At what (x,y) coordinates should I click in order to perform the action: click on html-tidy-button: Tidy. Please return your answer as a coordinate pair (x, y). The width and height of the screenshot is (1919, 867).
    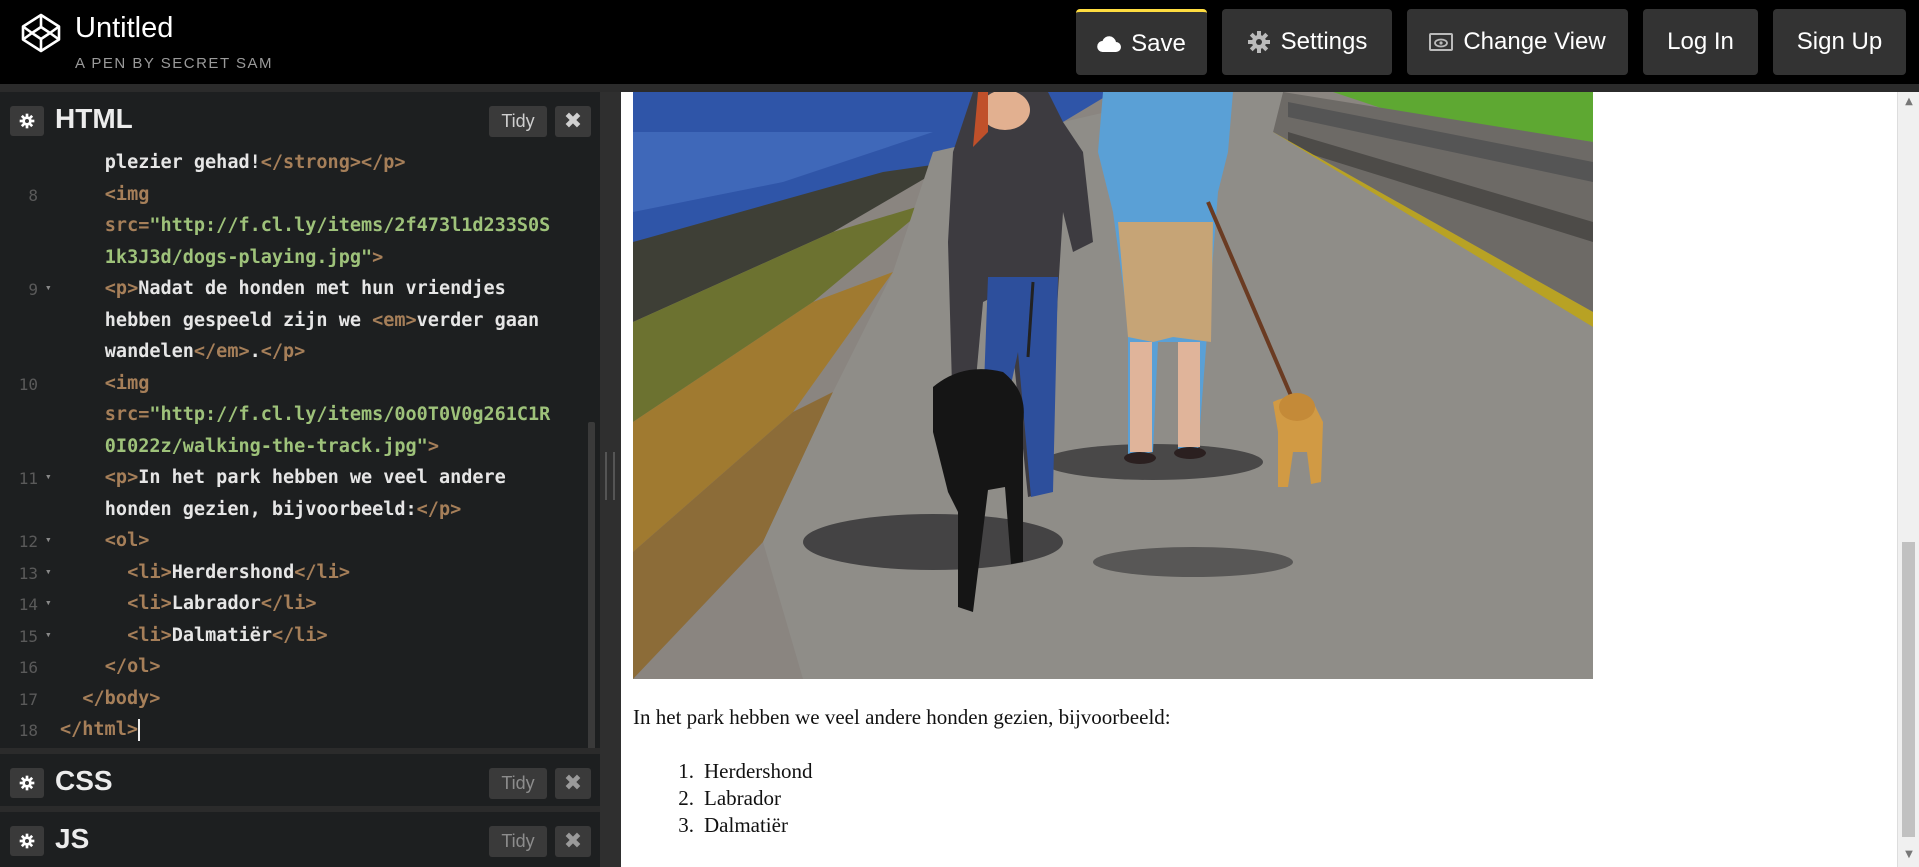
    Looking at the image, I should click on (518, 121).